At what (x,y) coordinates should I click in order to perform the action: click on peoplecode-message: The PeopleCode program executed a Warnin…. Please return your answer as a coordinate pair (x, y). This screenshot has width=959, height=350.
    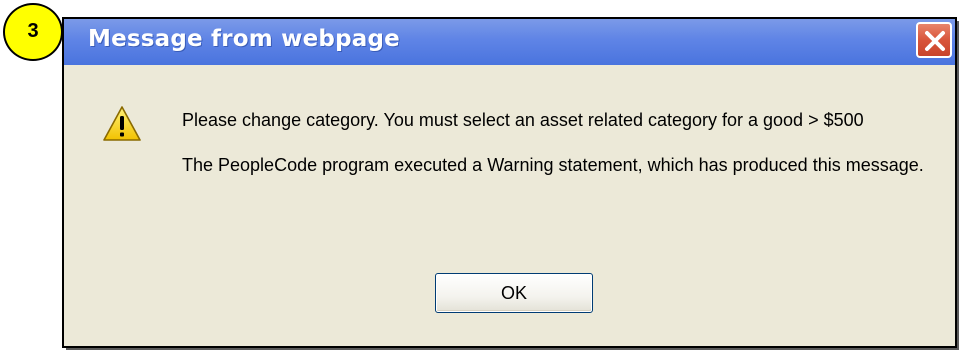
    Looking at the image, I should click on (553, 165).